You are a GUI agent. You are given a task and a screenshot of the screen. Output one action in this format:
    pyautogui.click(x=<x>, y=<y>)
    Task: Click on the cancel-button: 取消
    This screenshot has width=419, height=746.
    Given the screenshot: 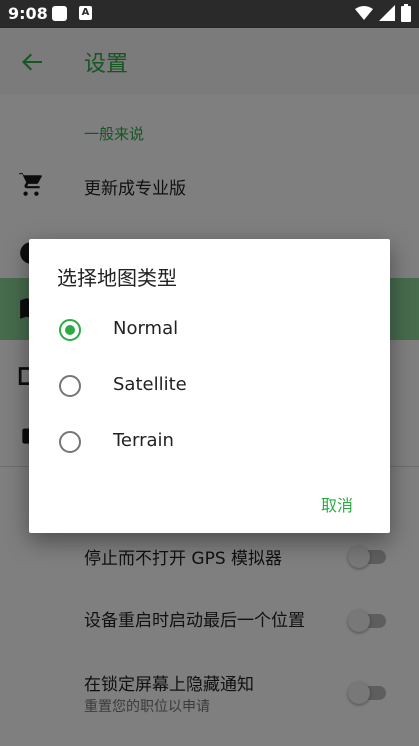 What is the action you would take?
    pyautogui.click(x=337, y=504)
    